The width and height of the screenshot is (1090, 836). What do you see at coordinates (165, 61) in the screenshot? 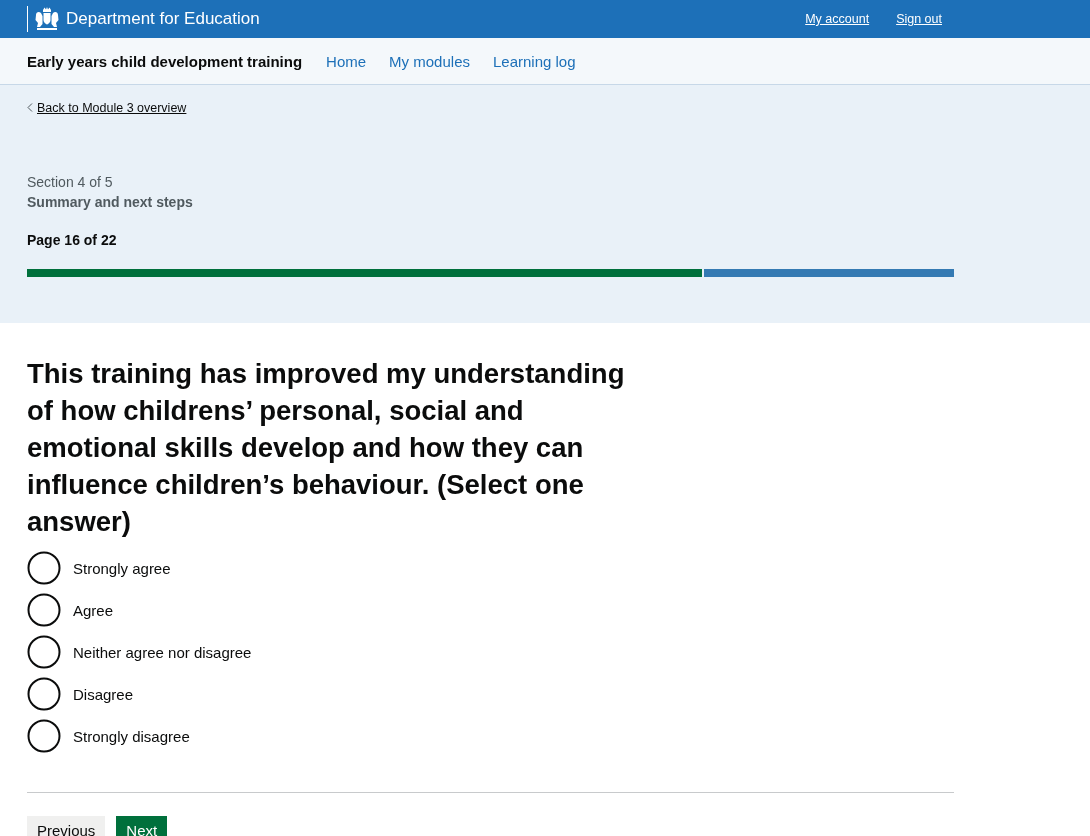
I see `service-name: Early years child development training` at bounding box center [165, 61].